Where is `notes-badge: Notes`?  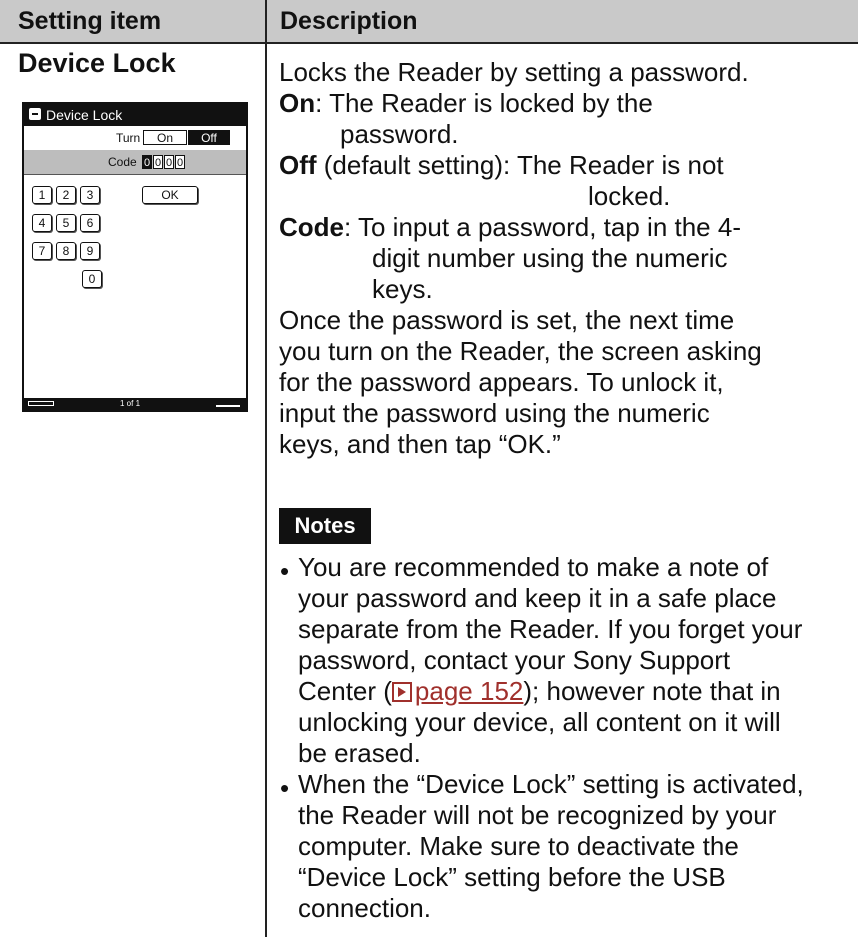 notes-badge: Notes is located at coordinates (325, 526).